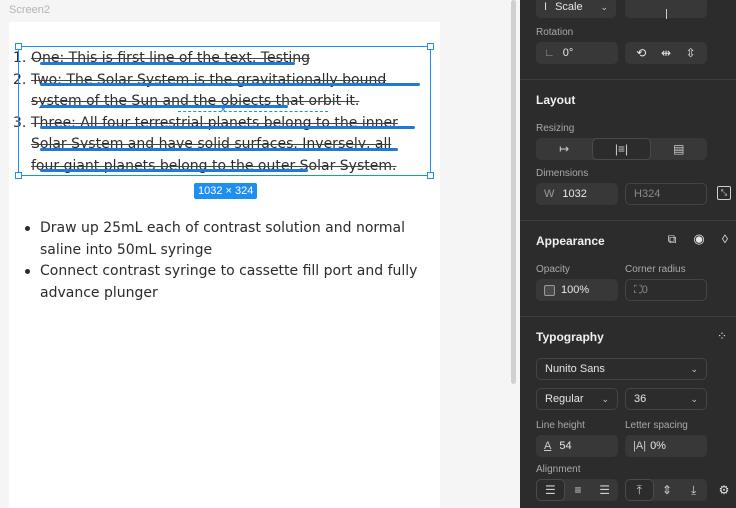 The width and height of the screenshot is (736, 508). Describe the element at coordinates (569, 7) in the screenshot. I see `scale-value: Scale` at that location.